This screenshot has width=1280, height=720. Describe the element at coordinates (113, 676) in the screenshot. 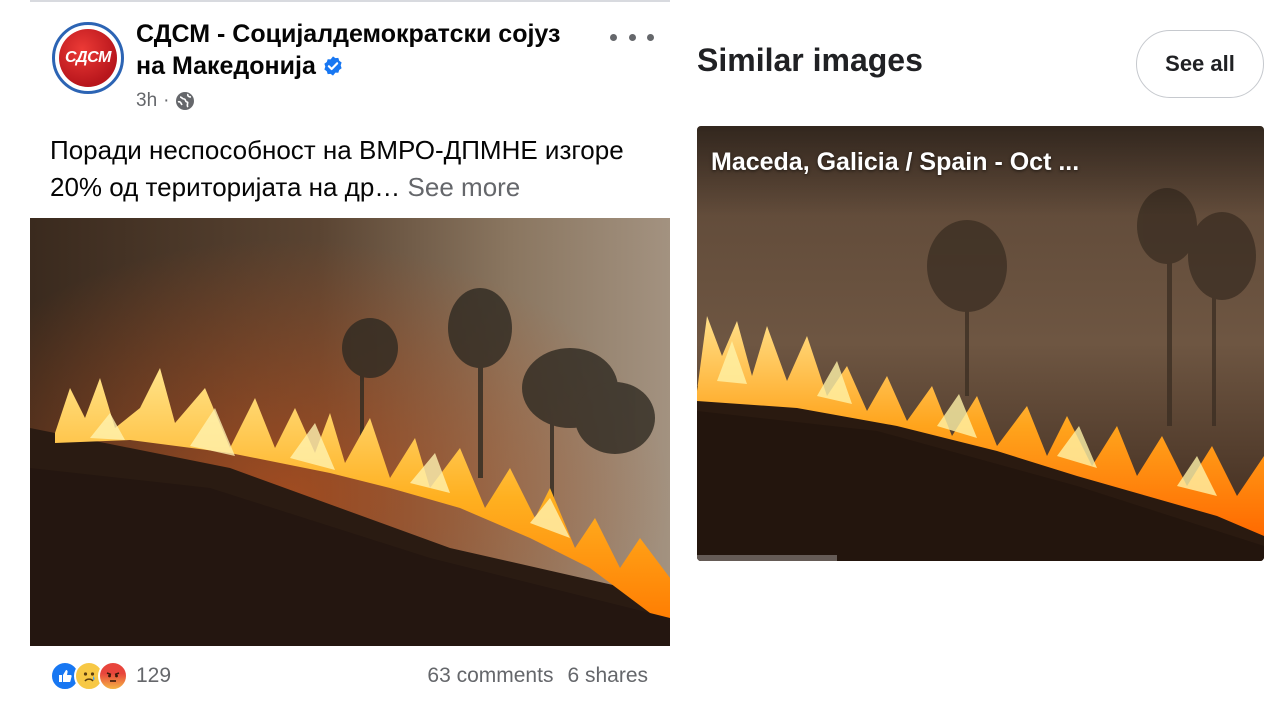

I see `angry-reaction-icon` at that location.